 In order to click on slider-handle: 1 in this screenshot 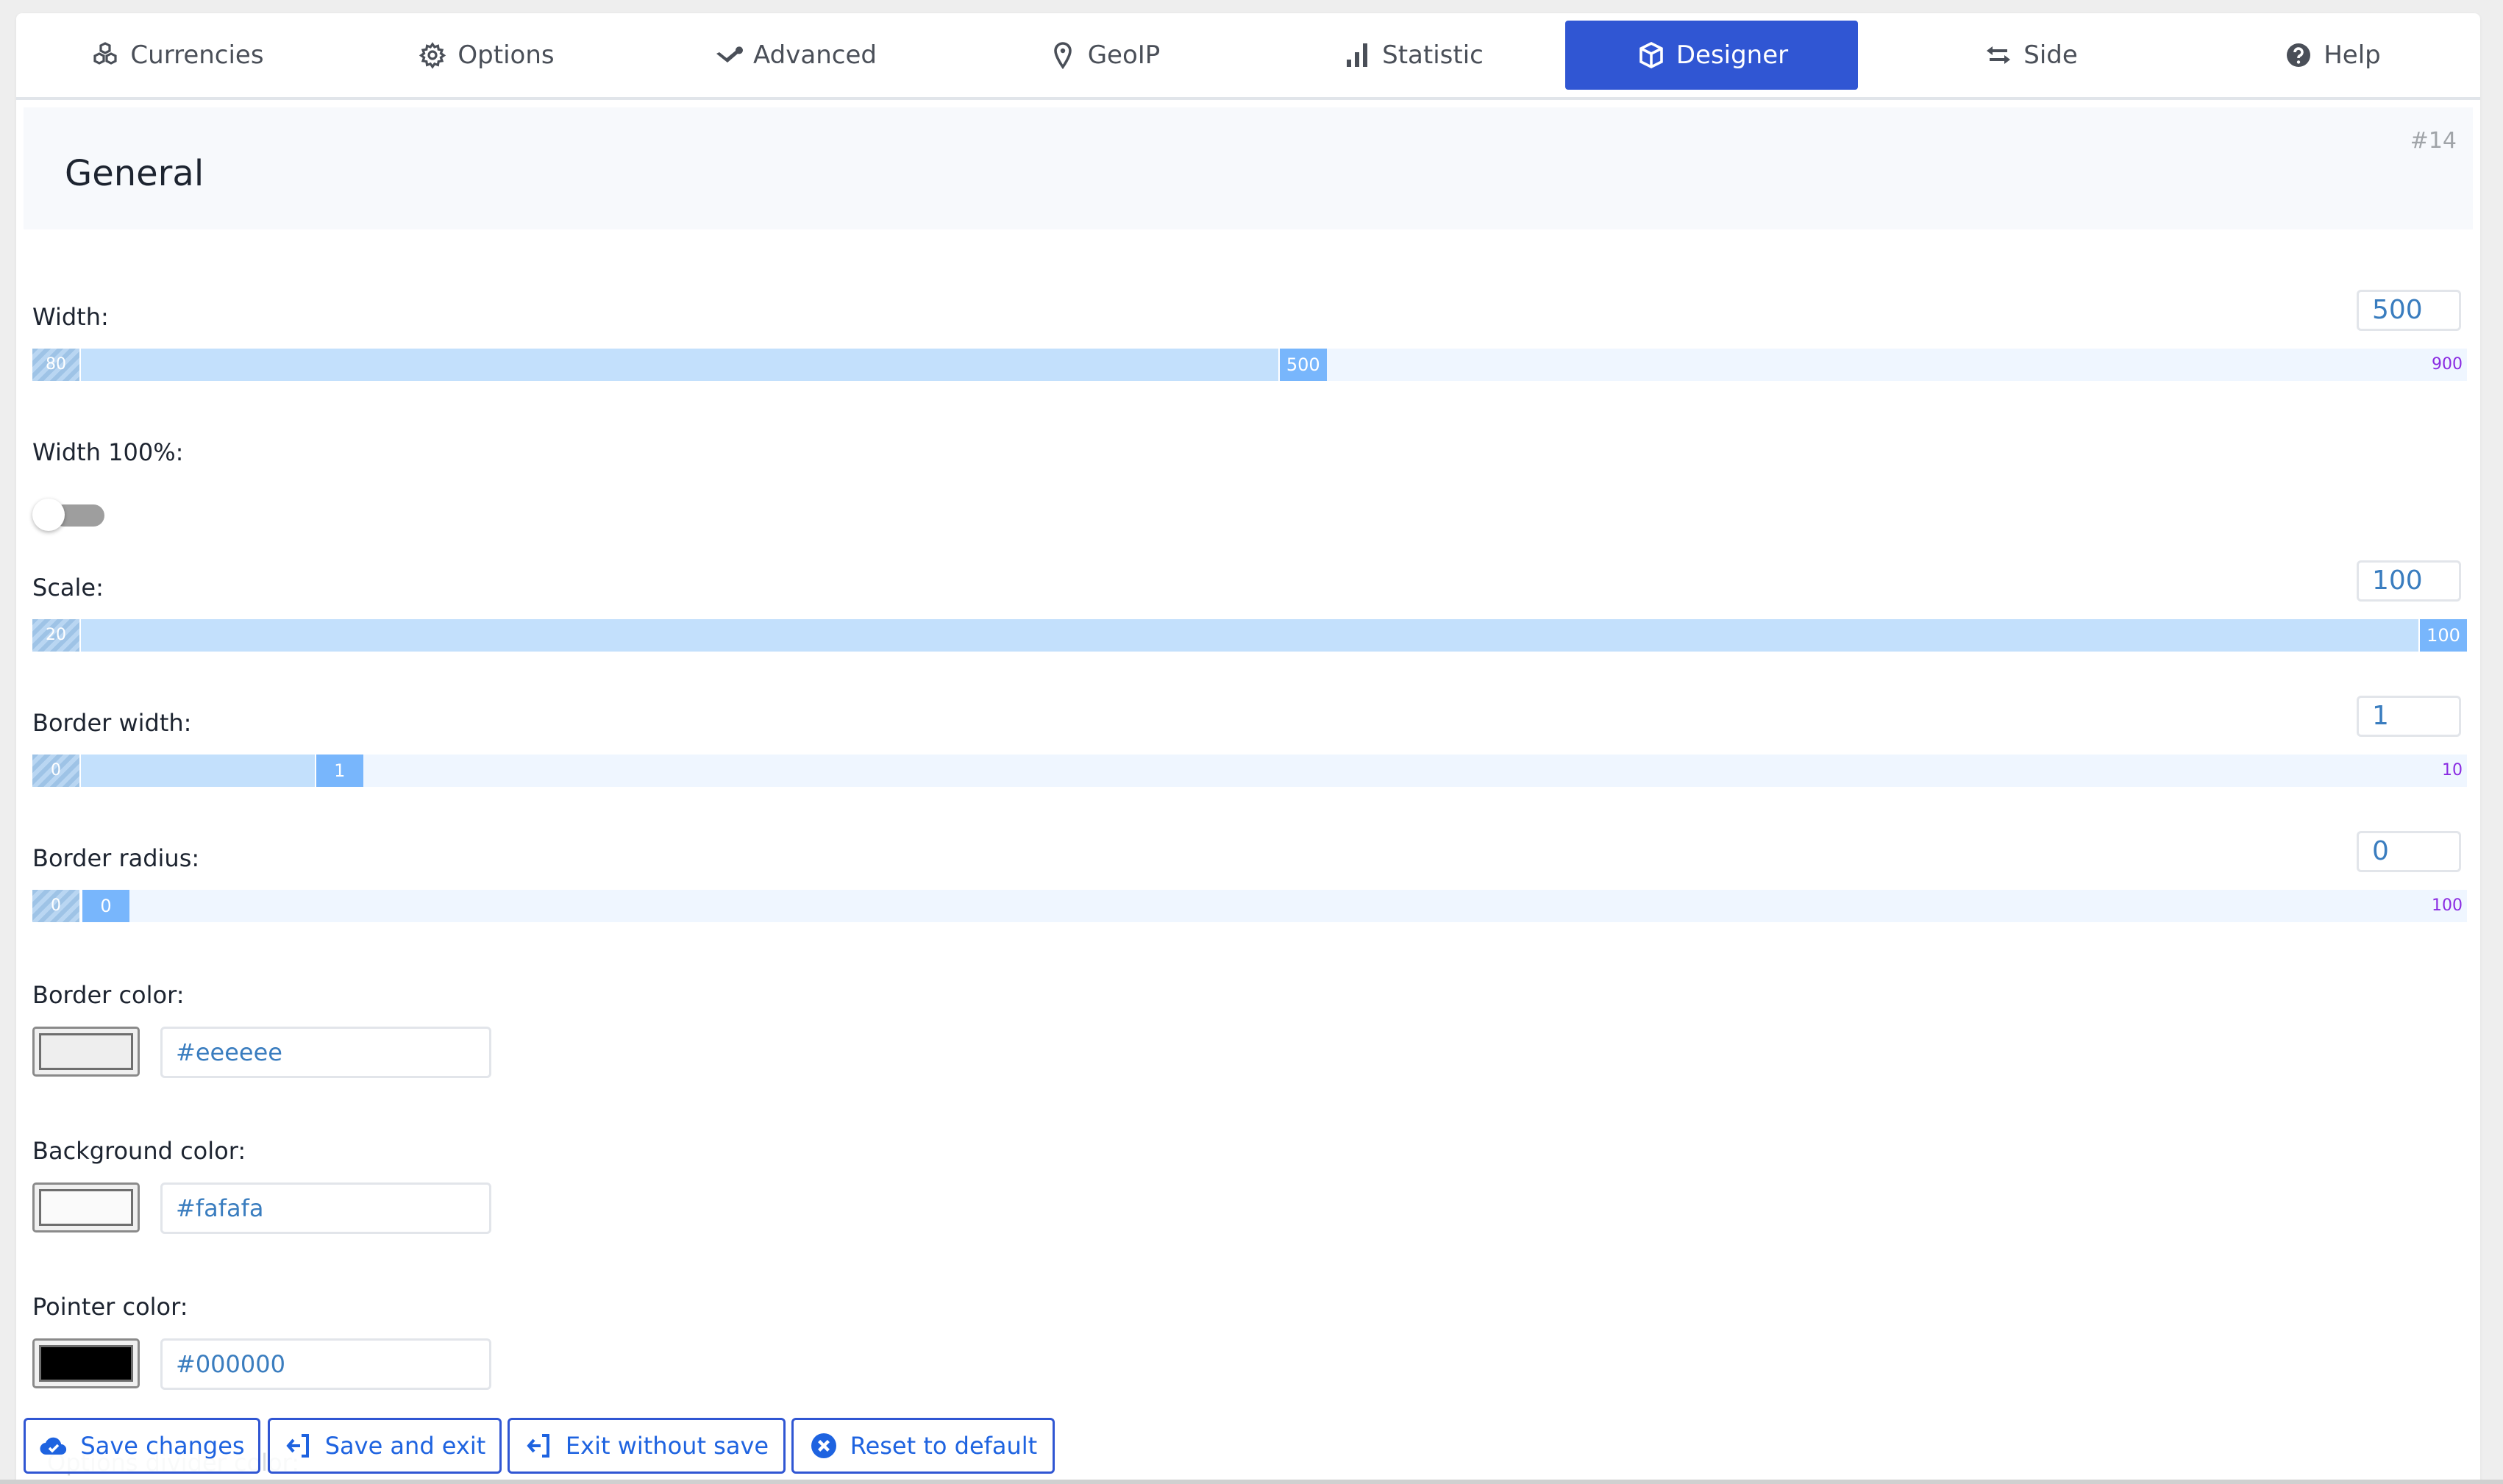, I will do `click(338, 771)`.